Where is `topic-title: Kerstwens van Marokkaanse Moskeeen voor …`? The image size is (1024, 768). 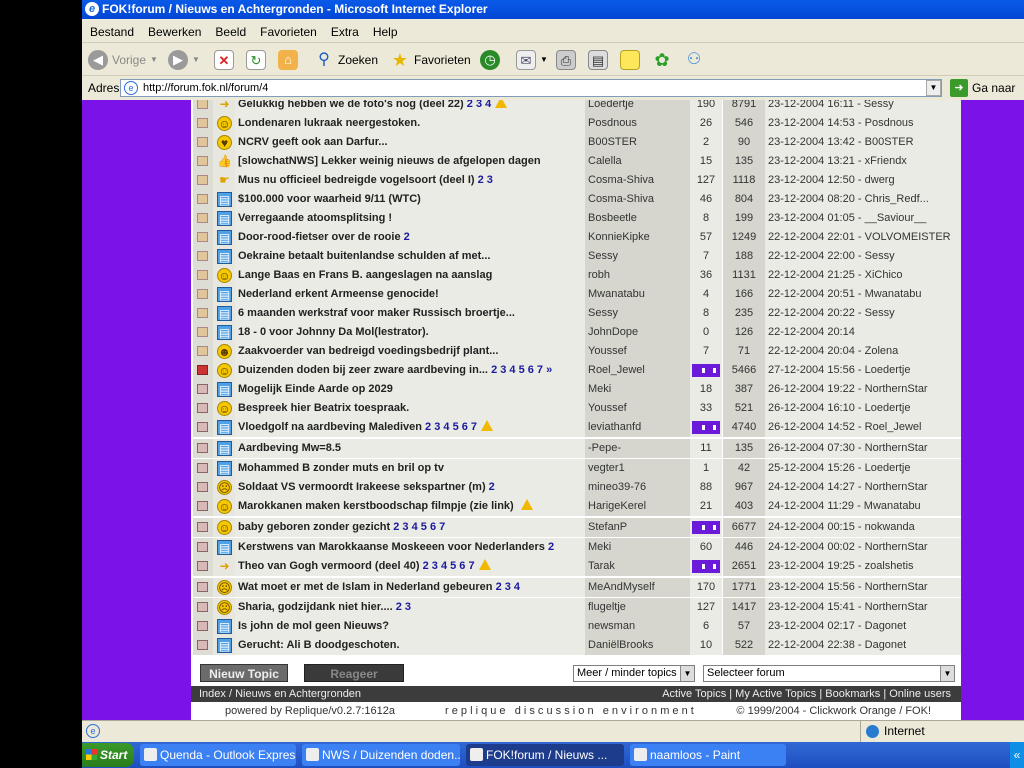 topic-title: Kerstwens van Marokkaanse Moskeeen voor … is located at coordinates (391, 547).